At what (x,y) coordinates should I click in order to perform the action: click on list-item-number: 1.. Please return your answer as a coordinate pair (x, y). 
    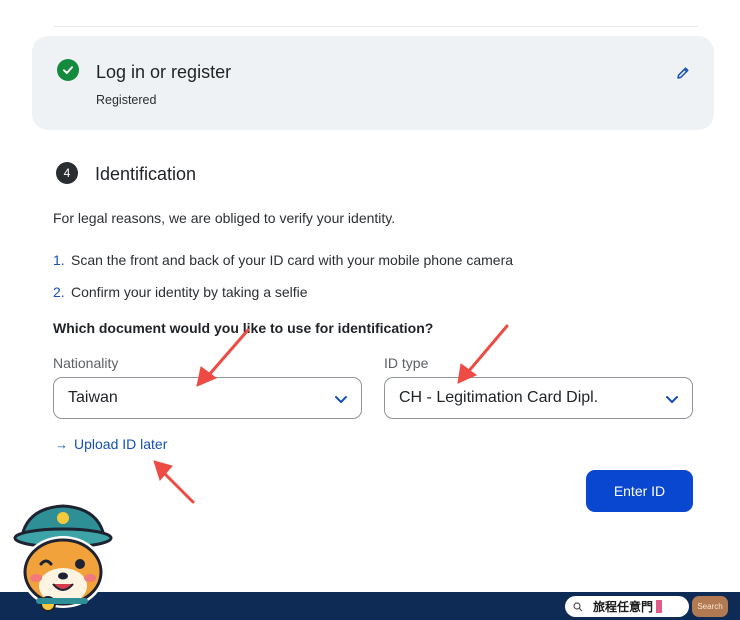
    Looking at the image, I should click on (59, 260).